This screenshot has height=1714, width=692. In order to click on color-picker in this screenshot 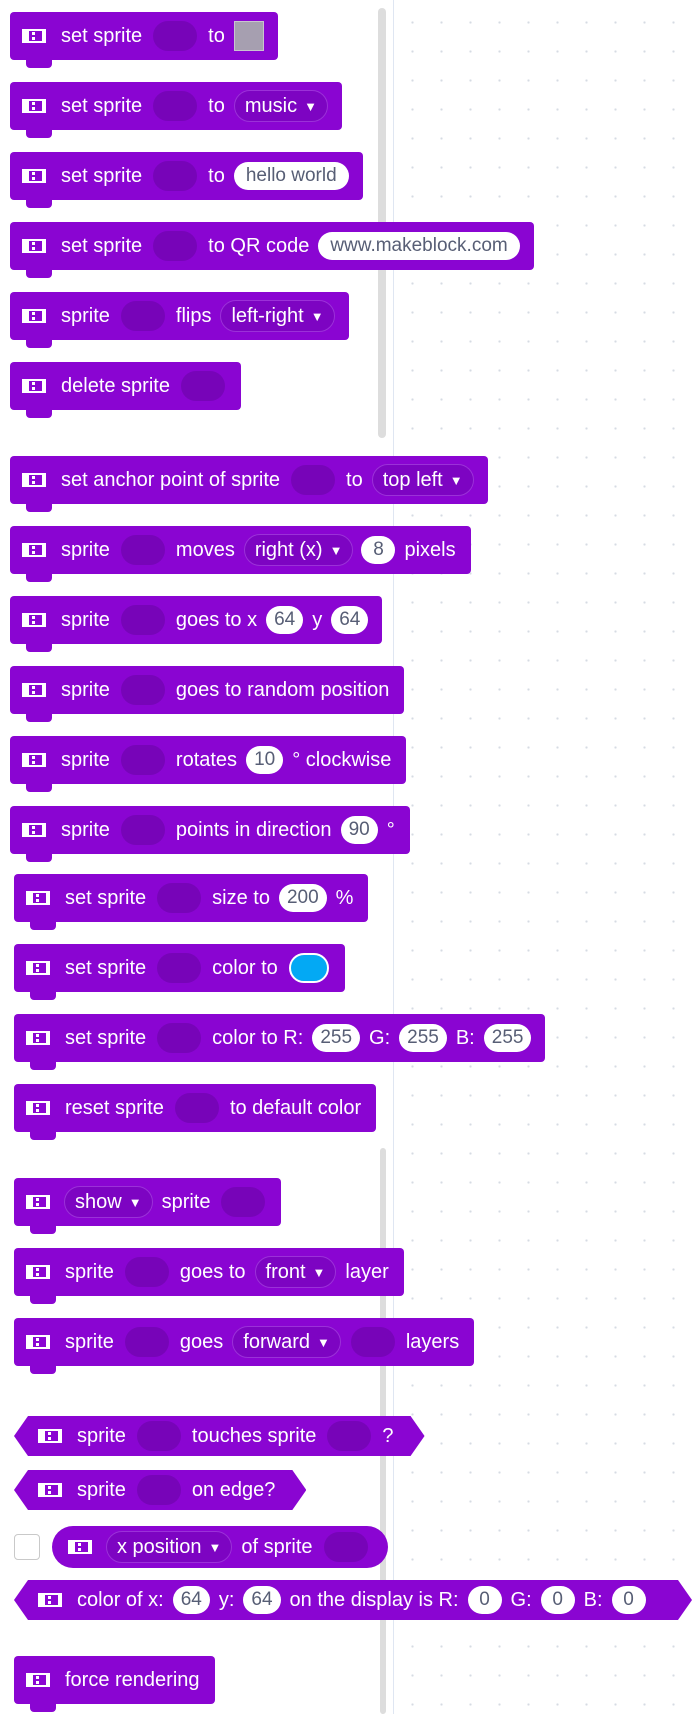, I will do `click(308, 968)`.